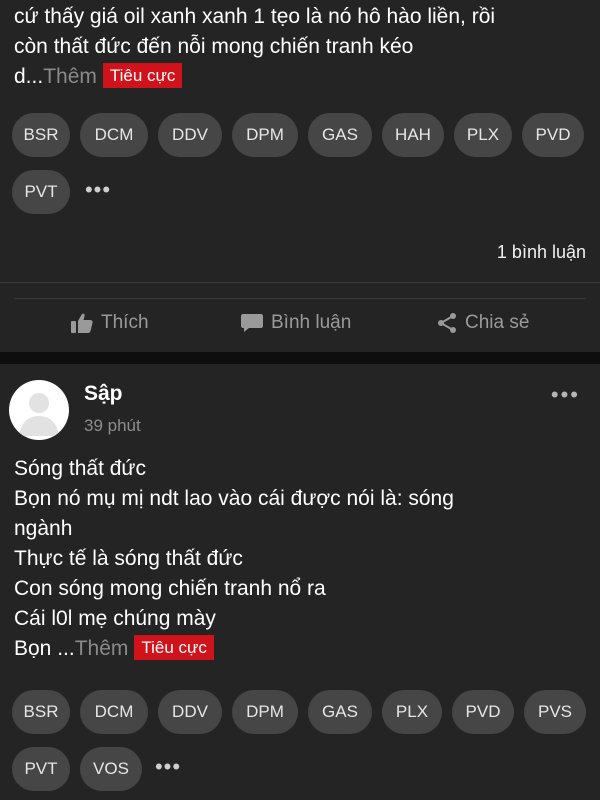 The width and height of the screenshot is (600, 800). Describe the element at coordinates (541, 252) in the screenshot. I see `comment-count: 1 bình luận` at that location.